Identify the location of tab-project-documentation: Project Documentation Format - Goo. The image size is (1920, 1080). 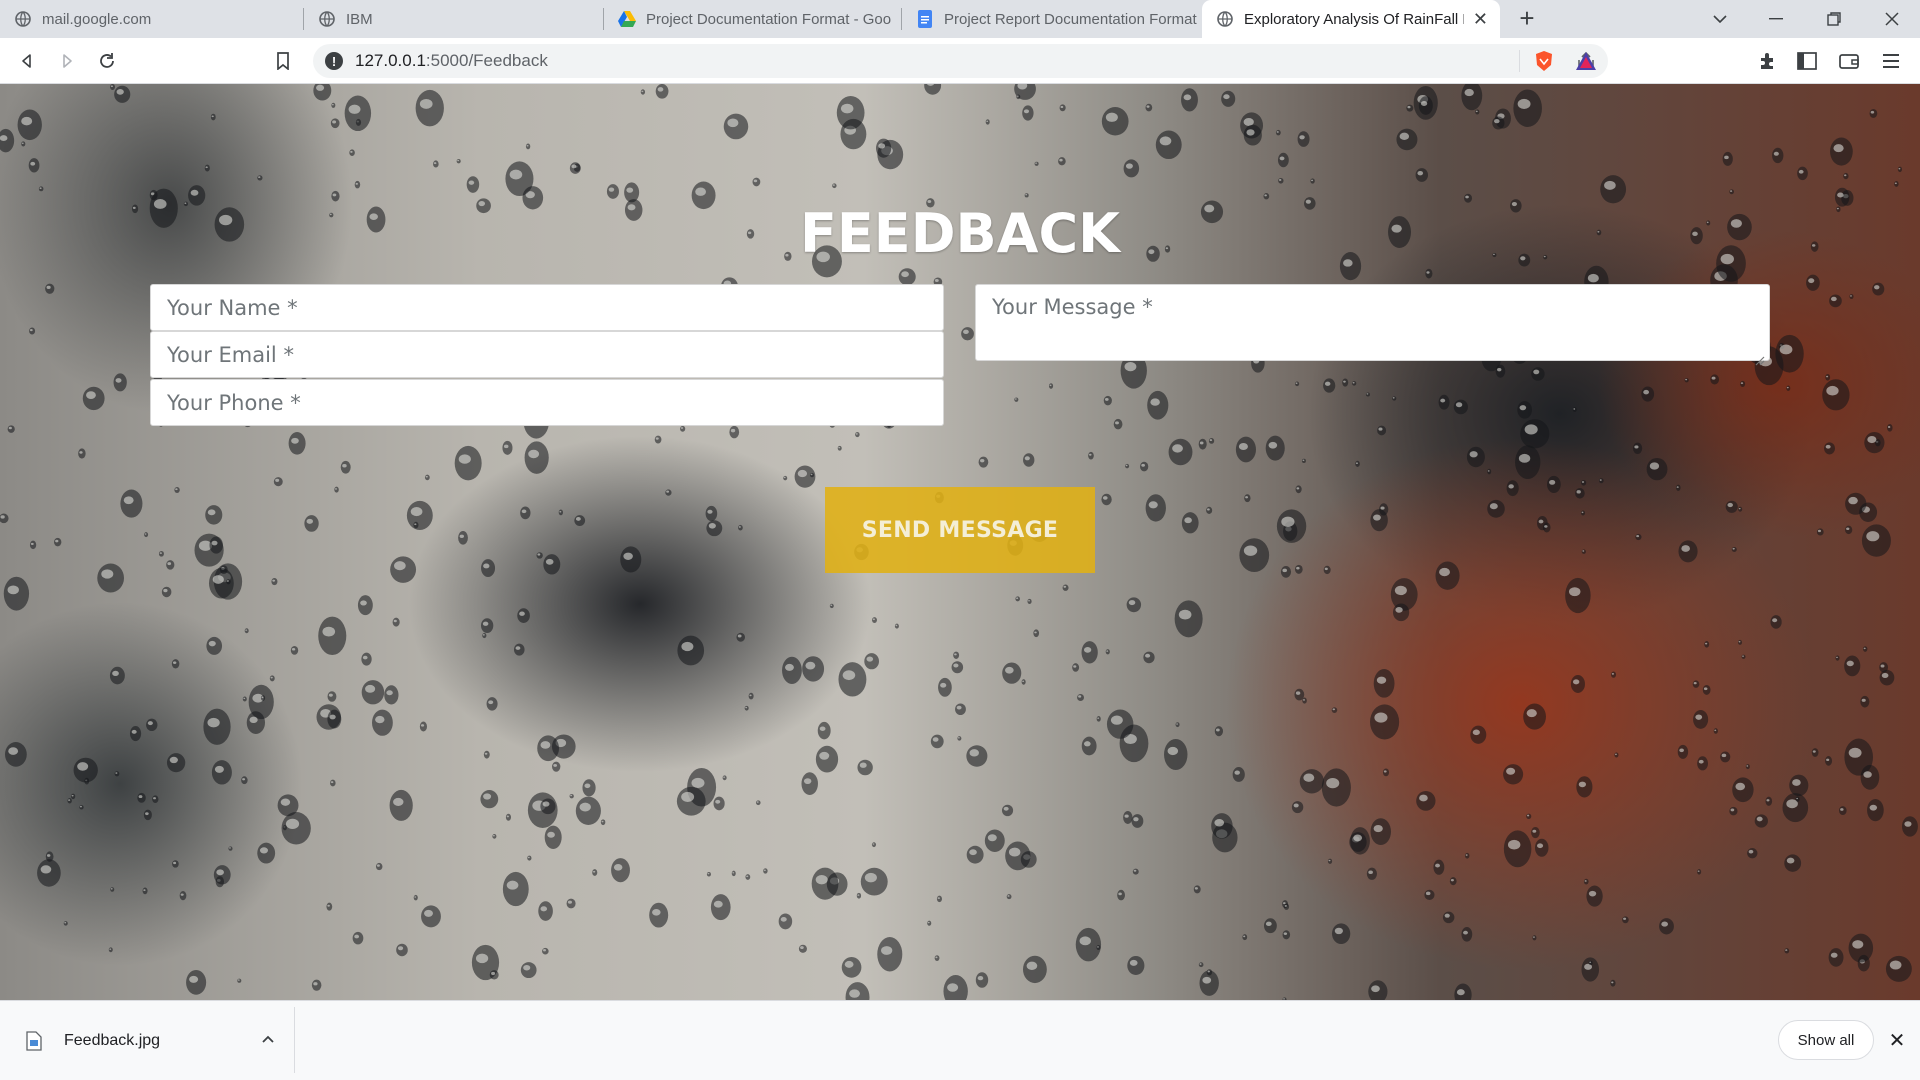
(753, 19).